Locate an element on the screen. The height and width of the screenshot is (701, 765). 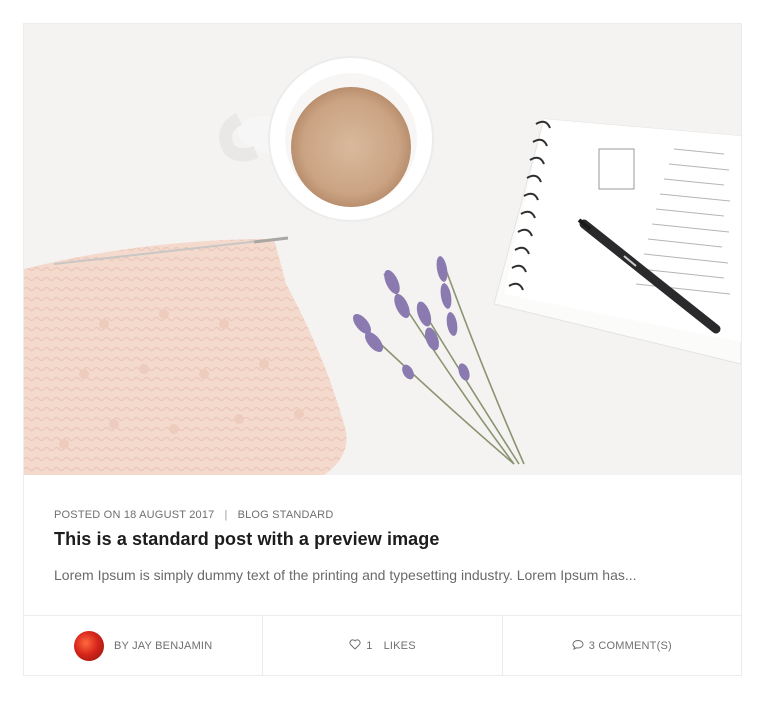
post-footer: BY JAY BENJAMIN 1 LIKES 3 COMMENT(S) is located at coordinates (382, 645).